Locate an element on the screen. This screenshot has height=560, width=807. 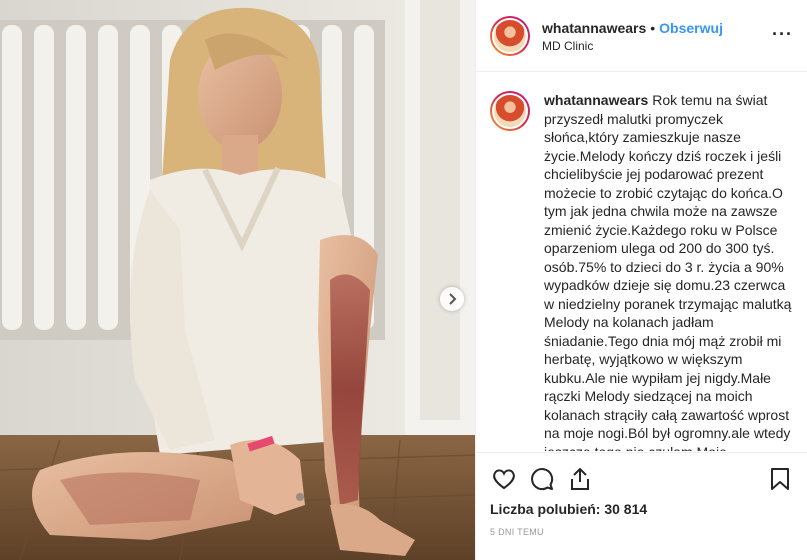
heart-icon is located at coordinates (504, 479).